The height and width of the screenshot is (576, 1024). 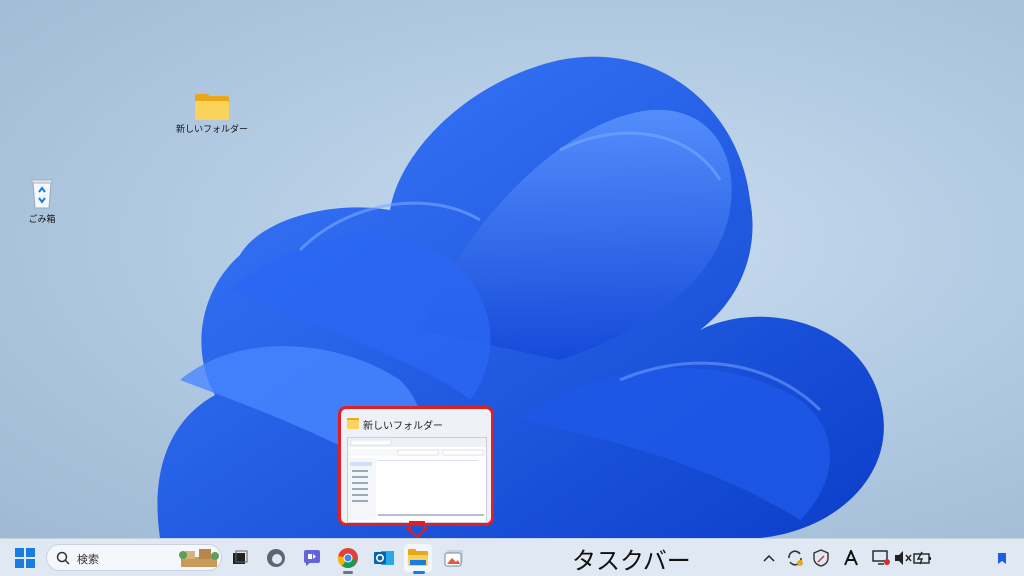 What do you see at coordinates (417, 480) in the screenshot?
I see `explorer-window-thumbnail` at bounding box center [417, 480].